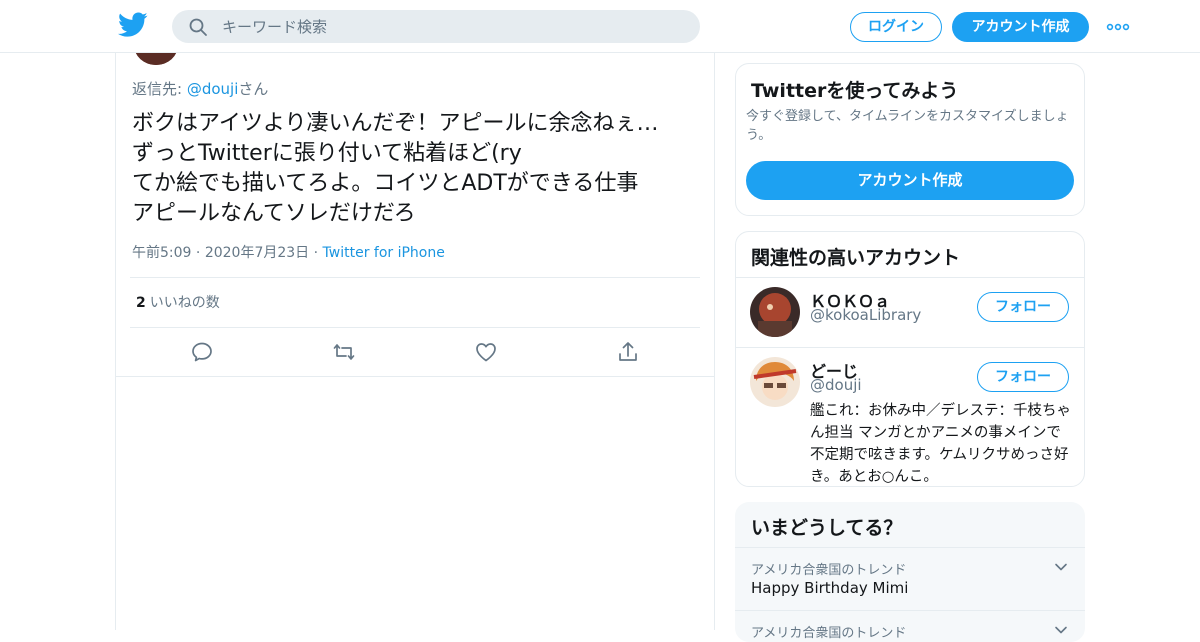 Image resolution: width=1200 pixels, height=642 pixels. What do you see at coordinates (202, 352) in the screenshot?
I see `reply-icon` at bounding box center [202, 352].